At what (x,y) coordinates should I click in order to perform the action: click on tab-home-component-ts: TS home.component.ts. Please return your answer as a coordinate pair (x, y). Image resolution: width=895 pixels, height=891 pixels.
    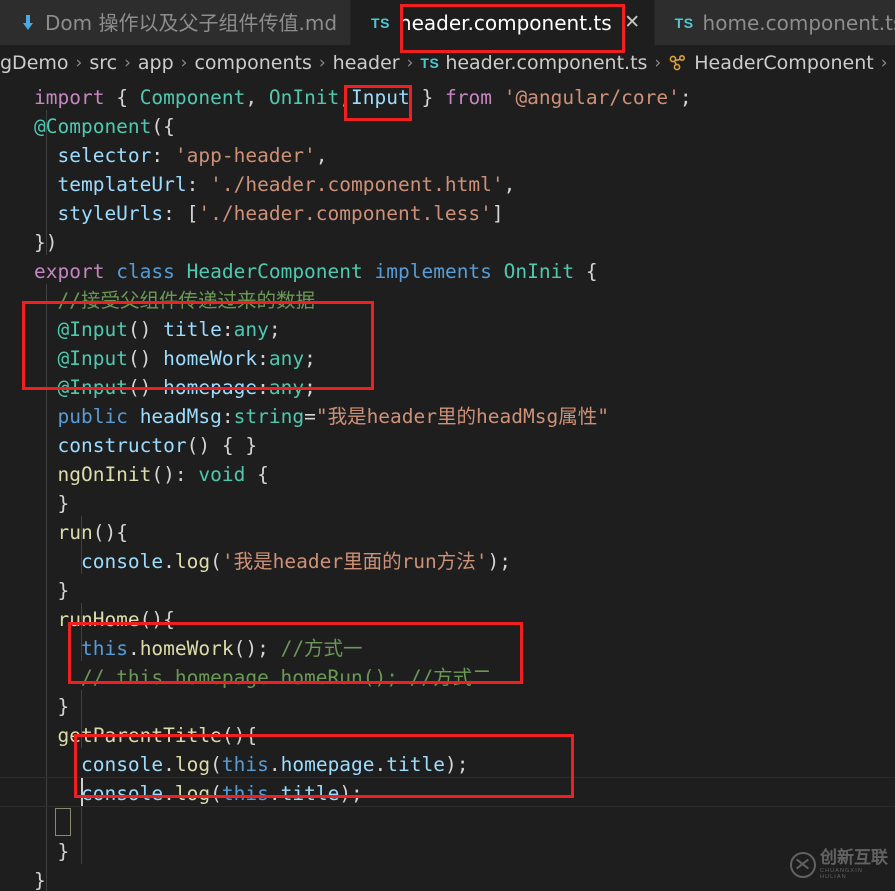
    Looking at the image, I should click on (774, 22).